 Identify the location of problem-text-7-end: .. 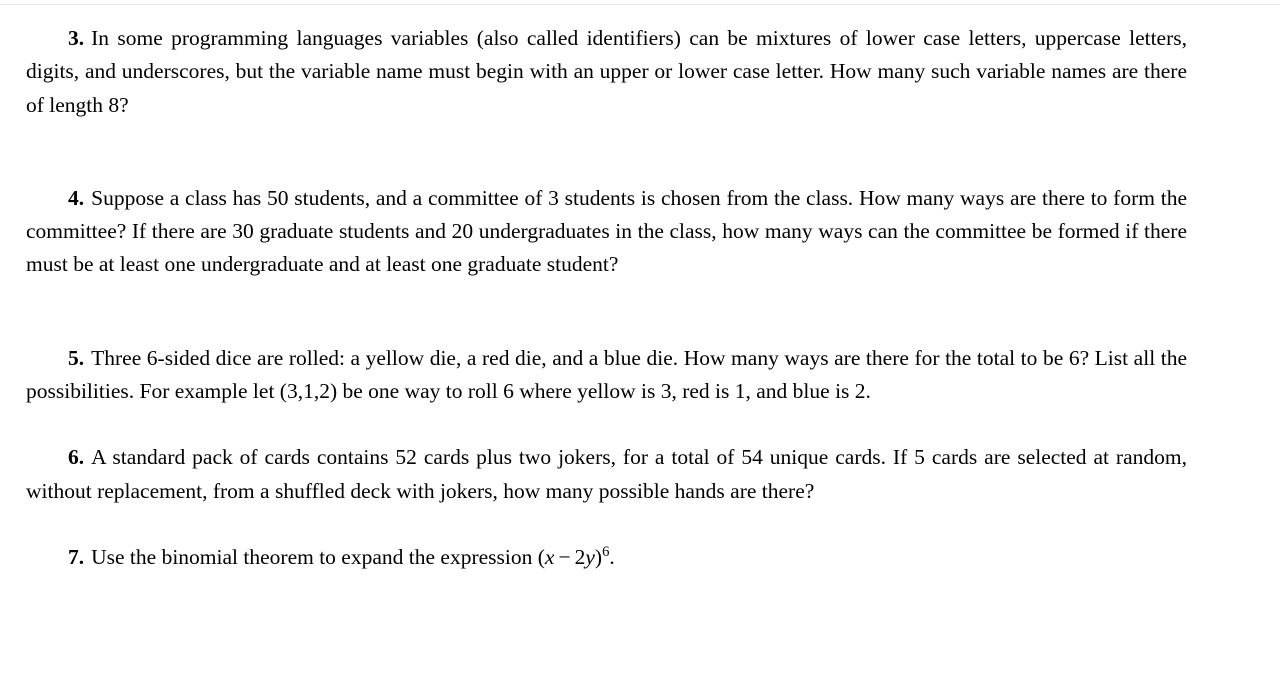
(612, 556).